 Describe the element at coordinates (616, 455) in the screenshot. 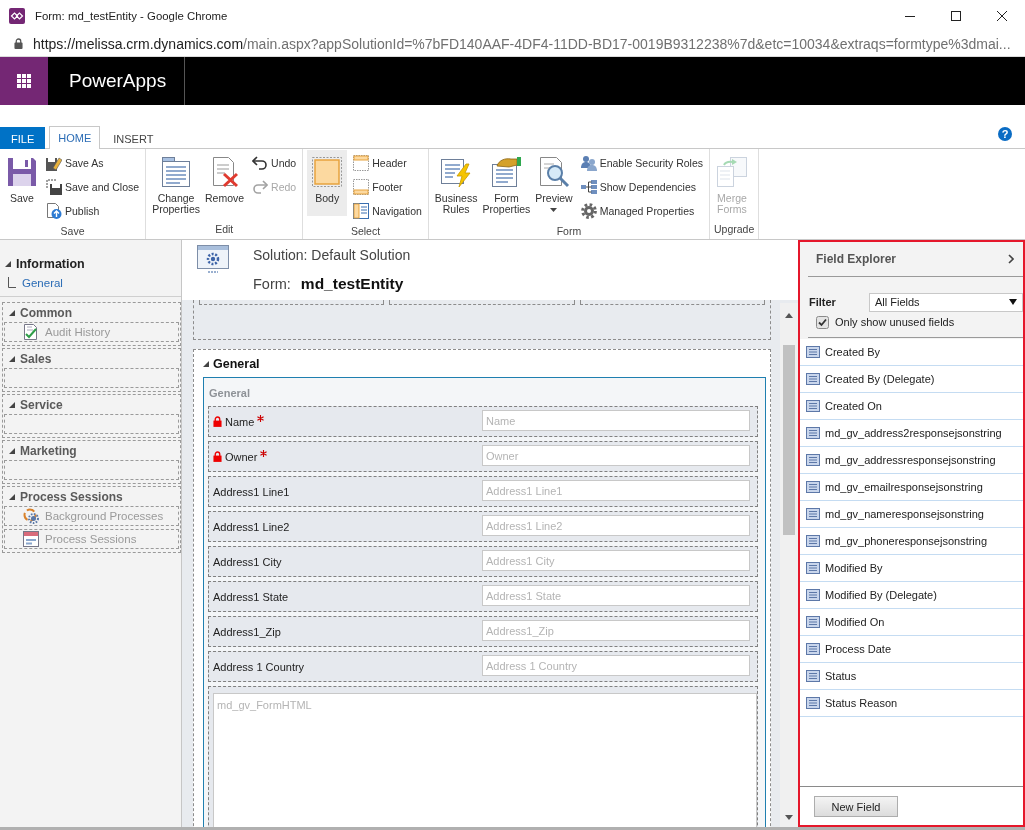

I see `text-input: Owner` at that location.